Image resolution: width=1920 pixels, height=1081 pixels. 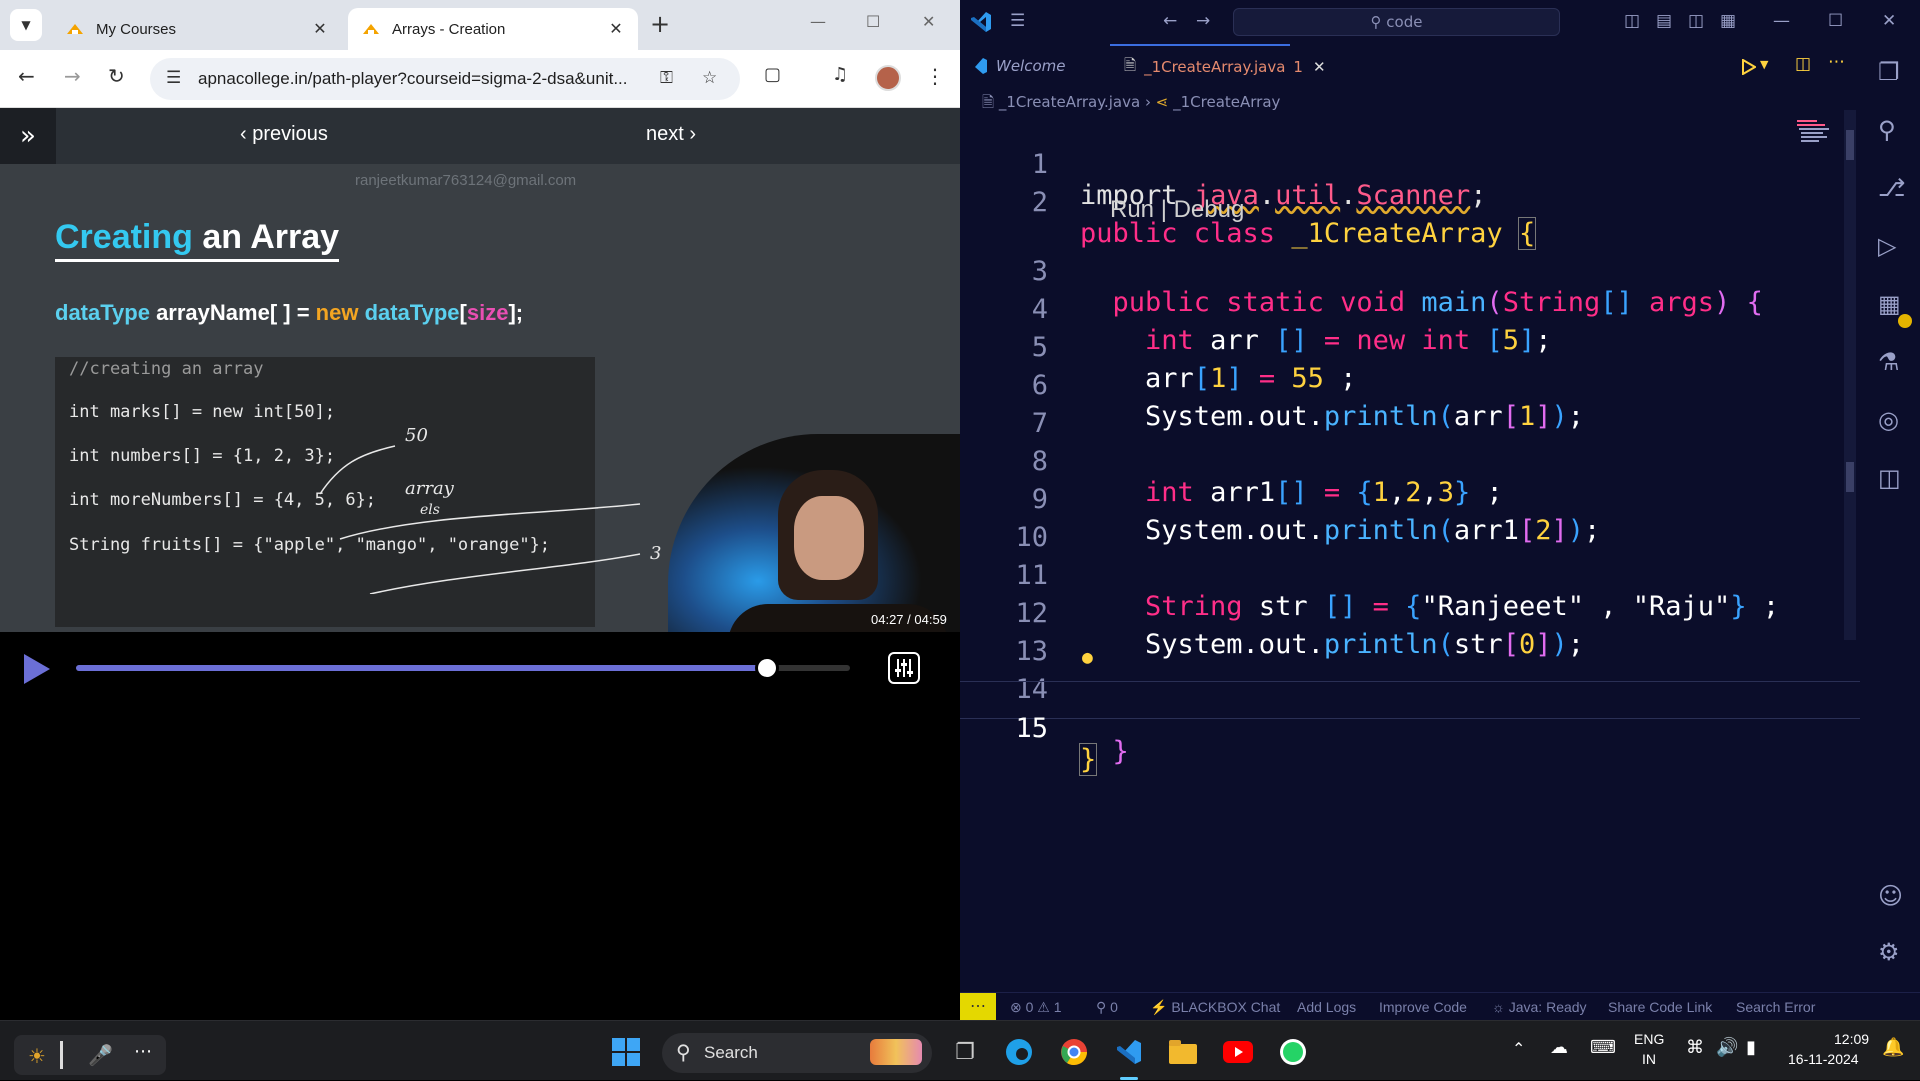 I want to click on youtube-icon, so click(x=1238, y=1052).